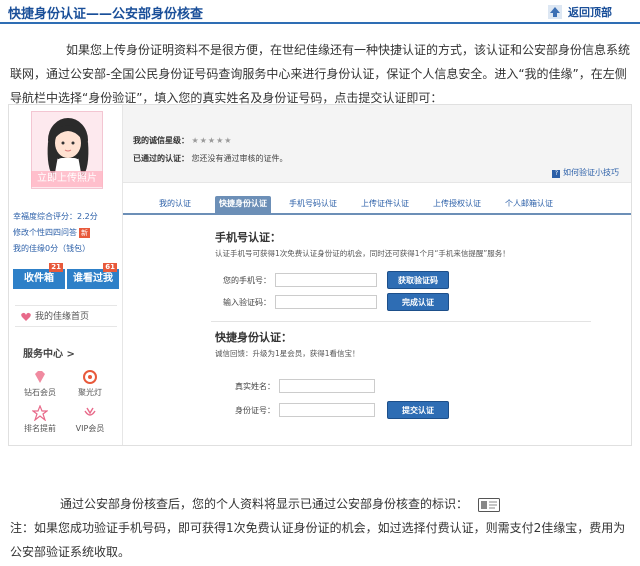  I want to click on spotlight-icon, so click(90, 377).